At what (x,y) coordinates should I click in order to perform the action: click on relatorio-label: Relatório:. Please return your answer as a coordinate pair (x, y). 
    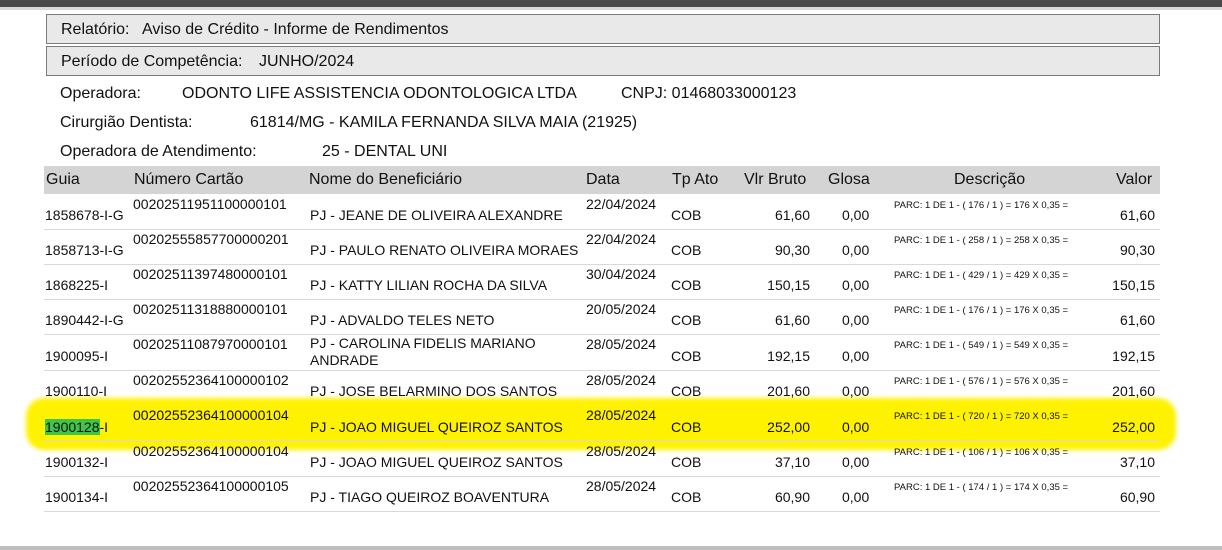
    Looking at the image, I should click on (95, 29).